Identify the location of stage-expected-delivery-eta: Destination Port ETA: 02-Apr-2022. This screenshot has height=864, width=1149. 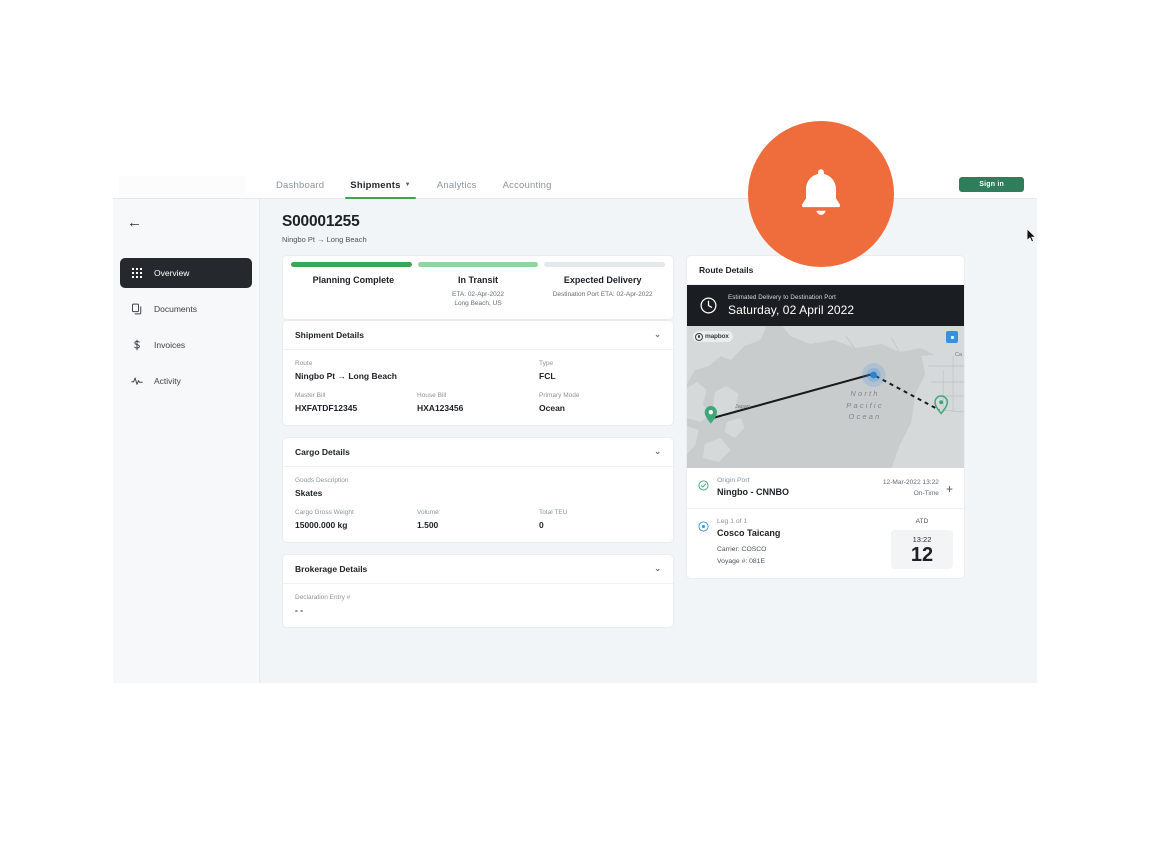
(602, 294).